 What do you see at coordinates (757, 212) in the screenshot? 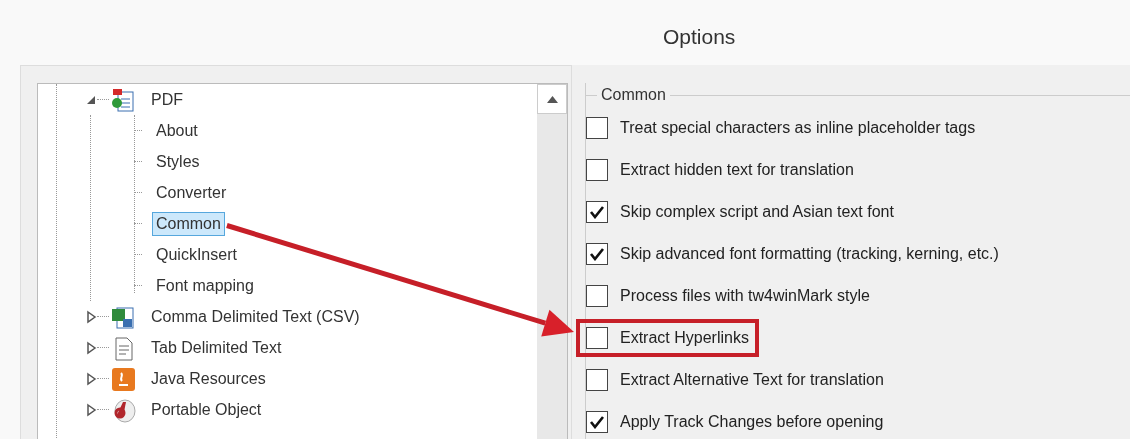
I see `option-label: Skip complex script and Asian text font` at bounding box center [757, 212].